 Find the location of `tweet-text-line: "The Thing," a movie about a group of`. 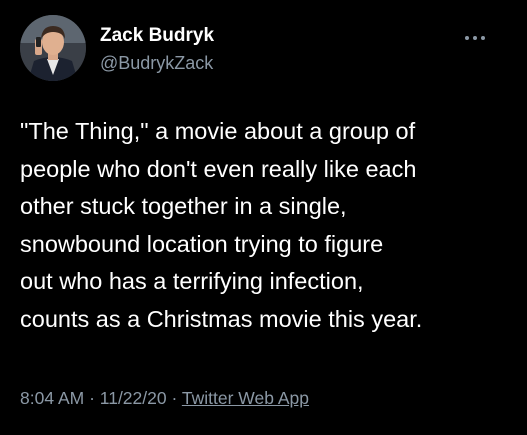

tweet-text-line: "The Thing," a movie about a group of is located at coordinates (218, 131).